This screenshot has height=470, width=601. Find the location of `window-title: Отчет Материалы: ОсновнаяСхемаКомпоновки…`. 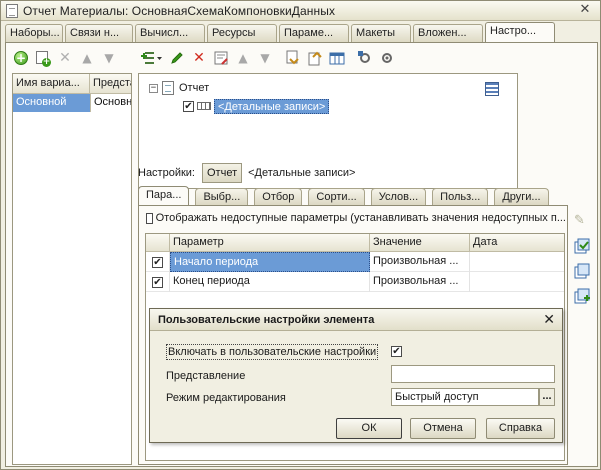

window-title: Отчет Материалы: ОсновнаяСхемаКомпоновки… is located at coordinates (179, 10).